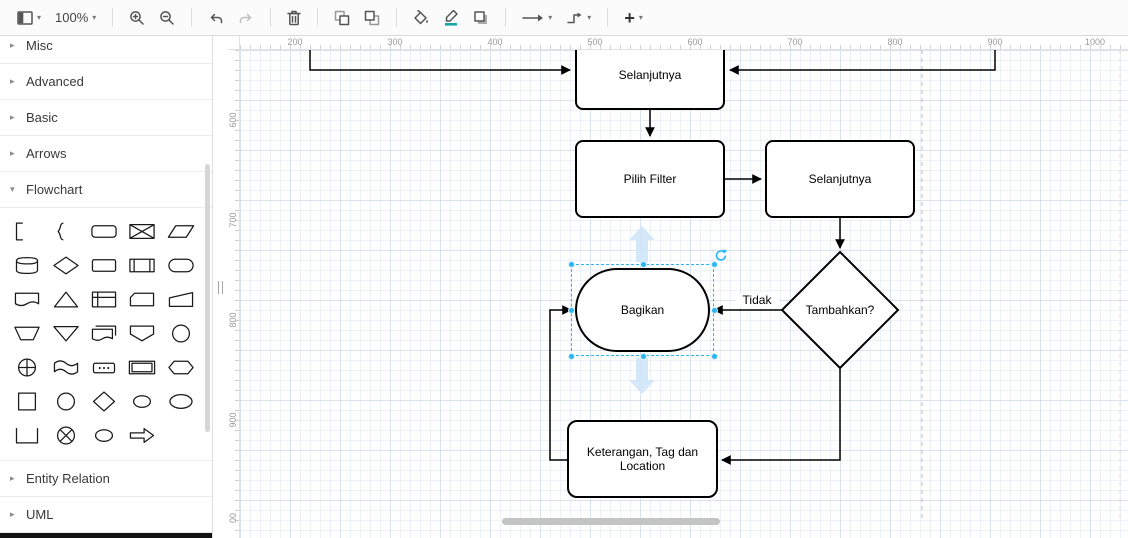 This screenshot has height=538, width=1128. I want to click on shape-display, so click(142, 367).